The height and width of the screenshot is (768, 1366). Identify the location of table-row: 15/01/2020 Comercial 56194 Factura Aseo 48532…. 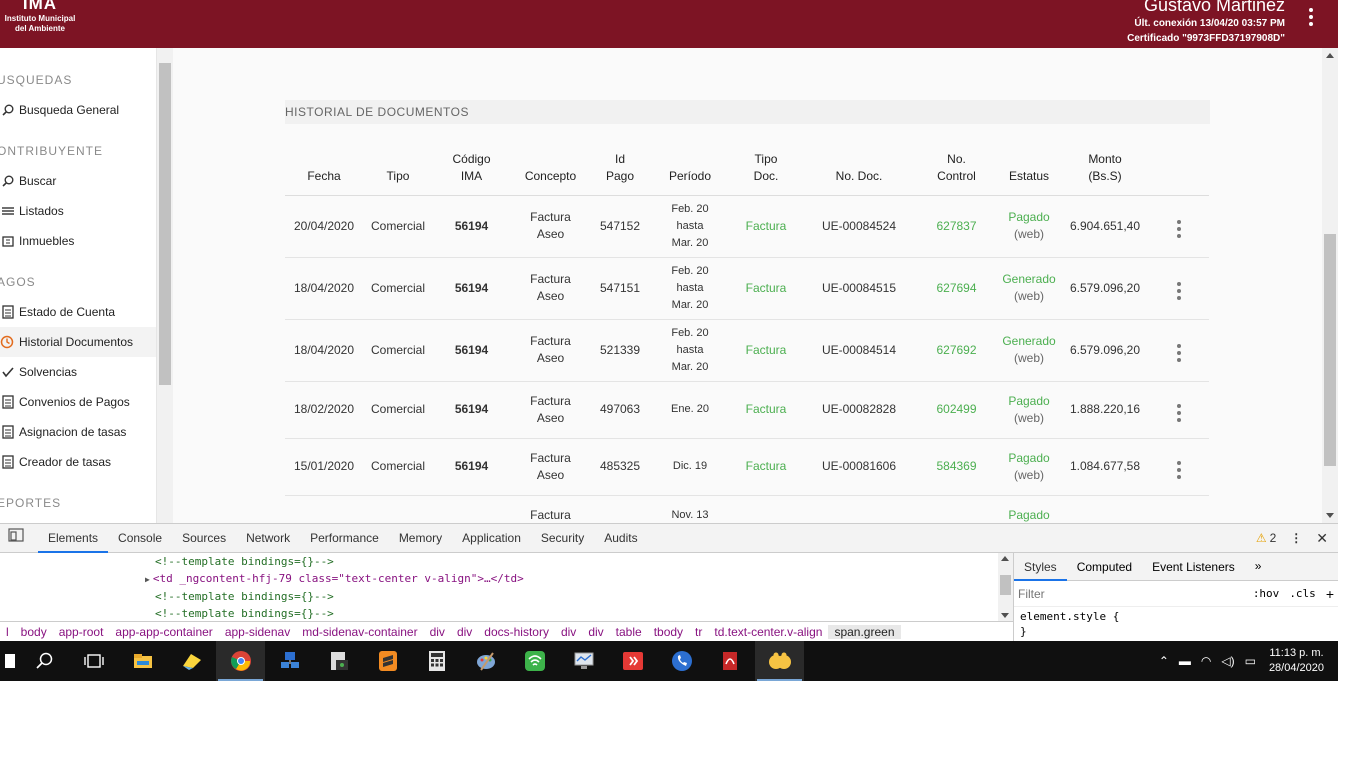
(747, 467).